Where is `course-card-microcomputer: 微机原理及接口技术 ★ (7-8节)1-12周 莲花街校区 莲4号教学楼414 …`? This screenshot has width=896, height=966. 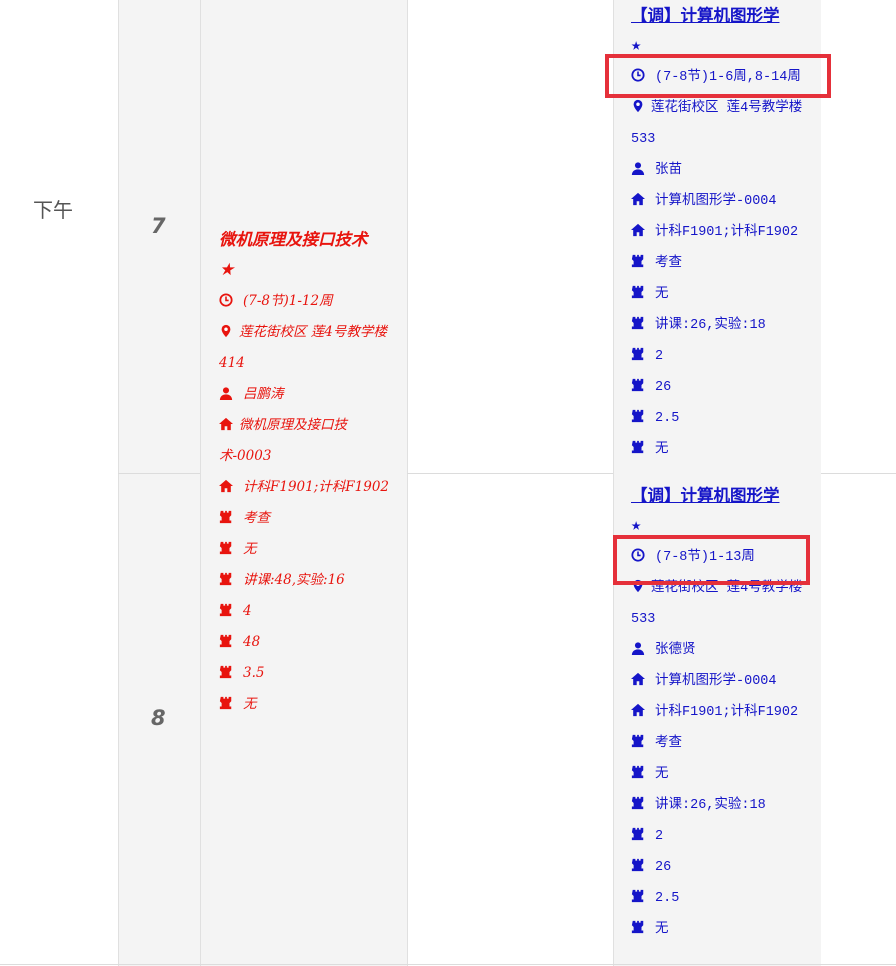 course-card-microcomputer: 微机原理及接口技术 ★ (7-8节)1-12周 莲花街校区 莲4号教学楼414 … is located at coordinates (309, 472).